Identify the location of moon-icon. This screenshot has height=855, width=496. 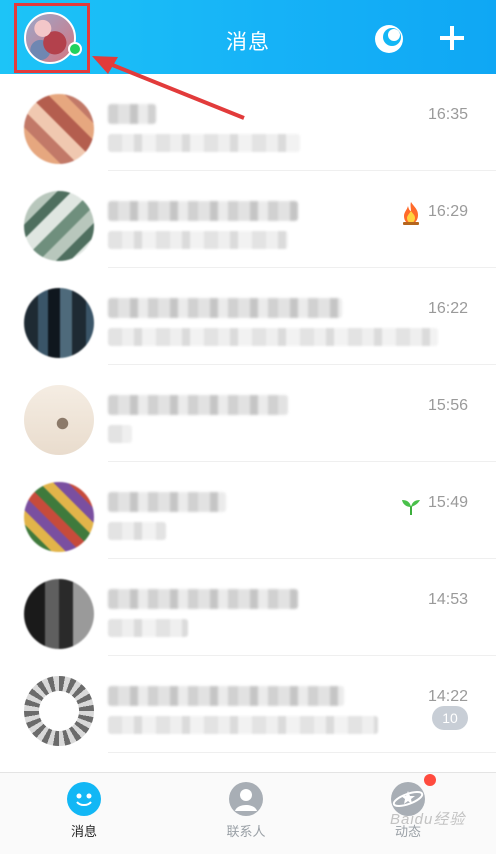
(389, 39).